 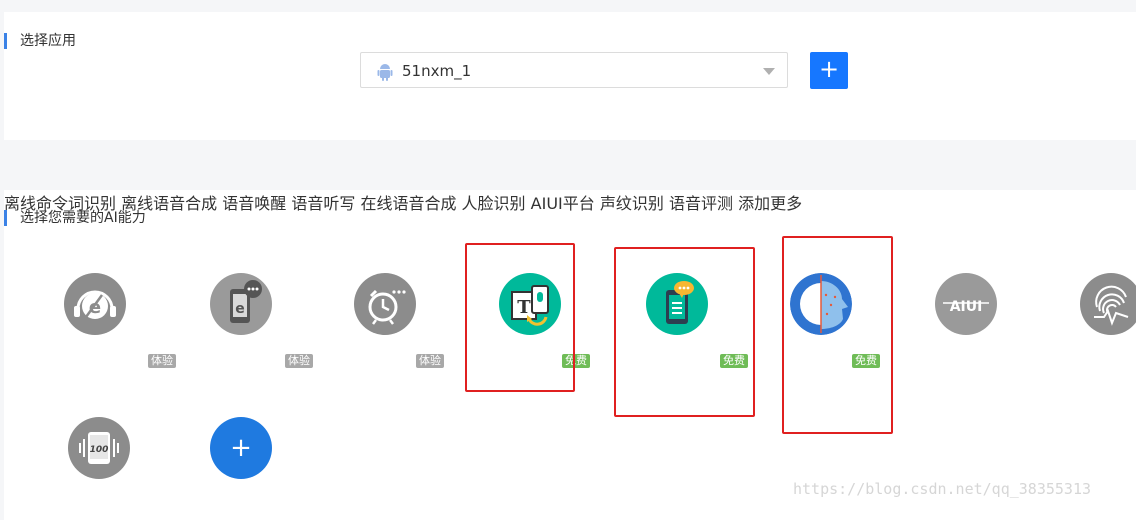 What do you see at coordinates (241, 448) in the screenshot?
I see `plus-icon: +` at bounding box center [241, 448].